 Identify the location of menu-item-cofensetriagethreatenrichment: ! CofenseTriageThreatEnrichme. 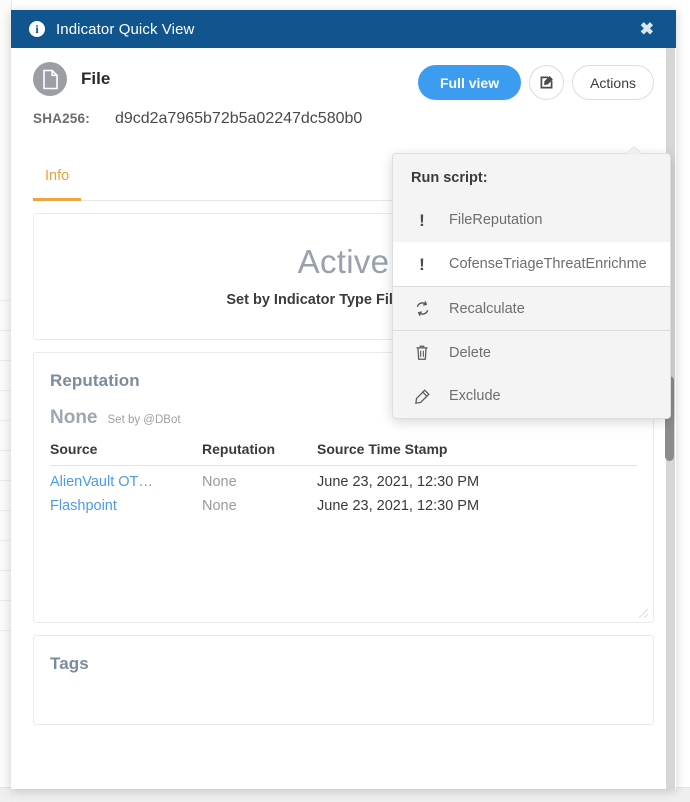
(531, 264).